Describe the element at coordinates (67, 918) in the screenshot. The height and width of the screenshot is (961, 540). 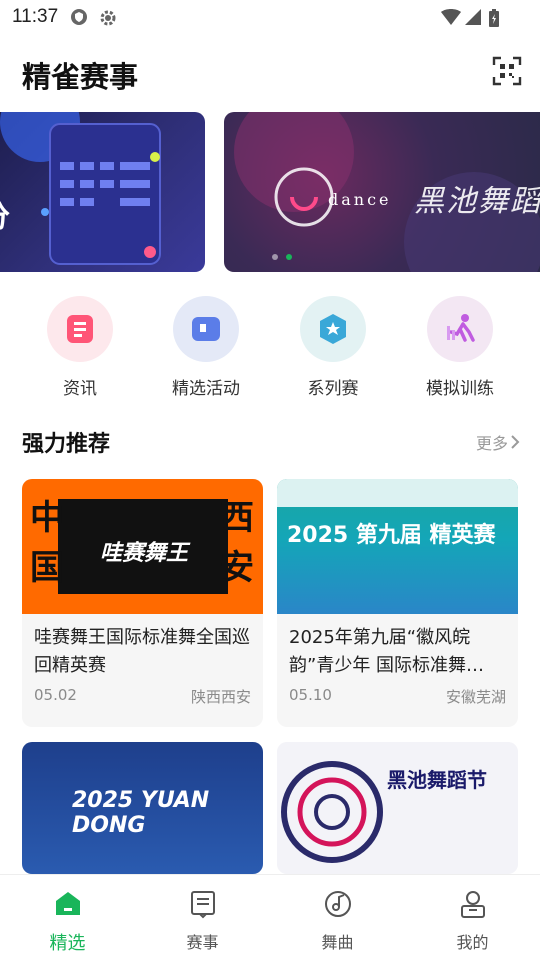
I see `tab-featured: 精选` at that location.